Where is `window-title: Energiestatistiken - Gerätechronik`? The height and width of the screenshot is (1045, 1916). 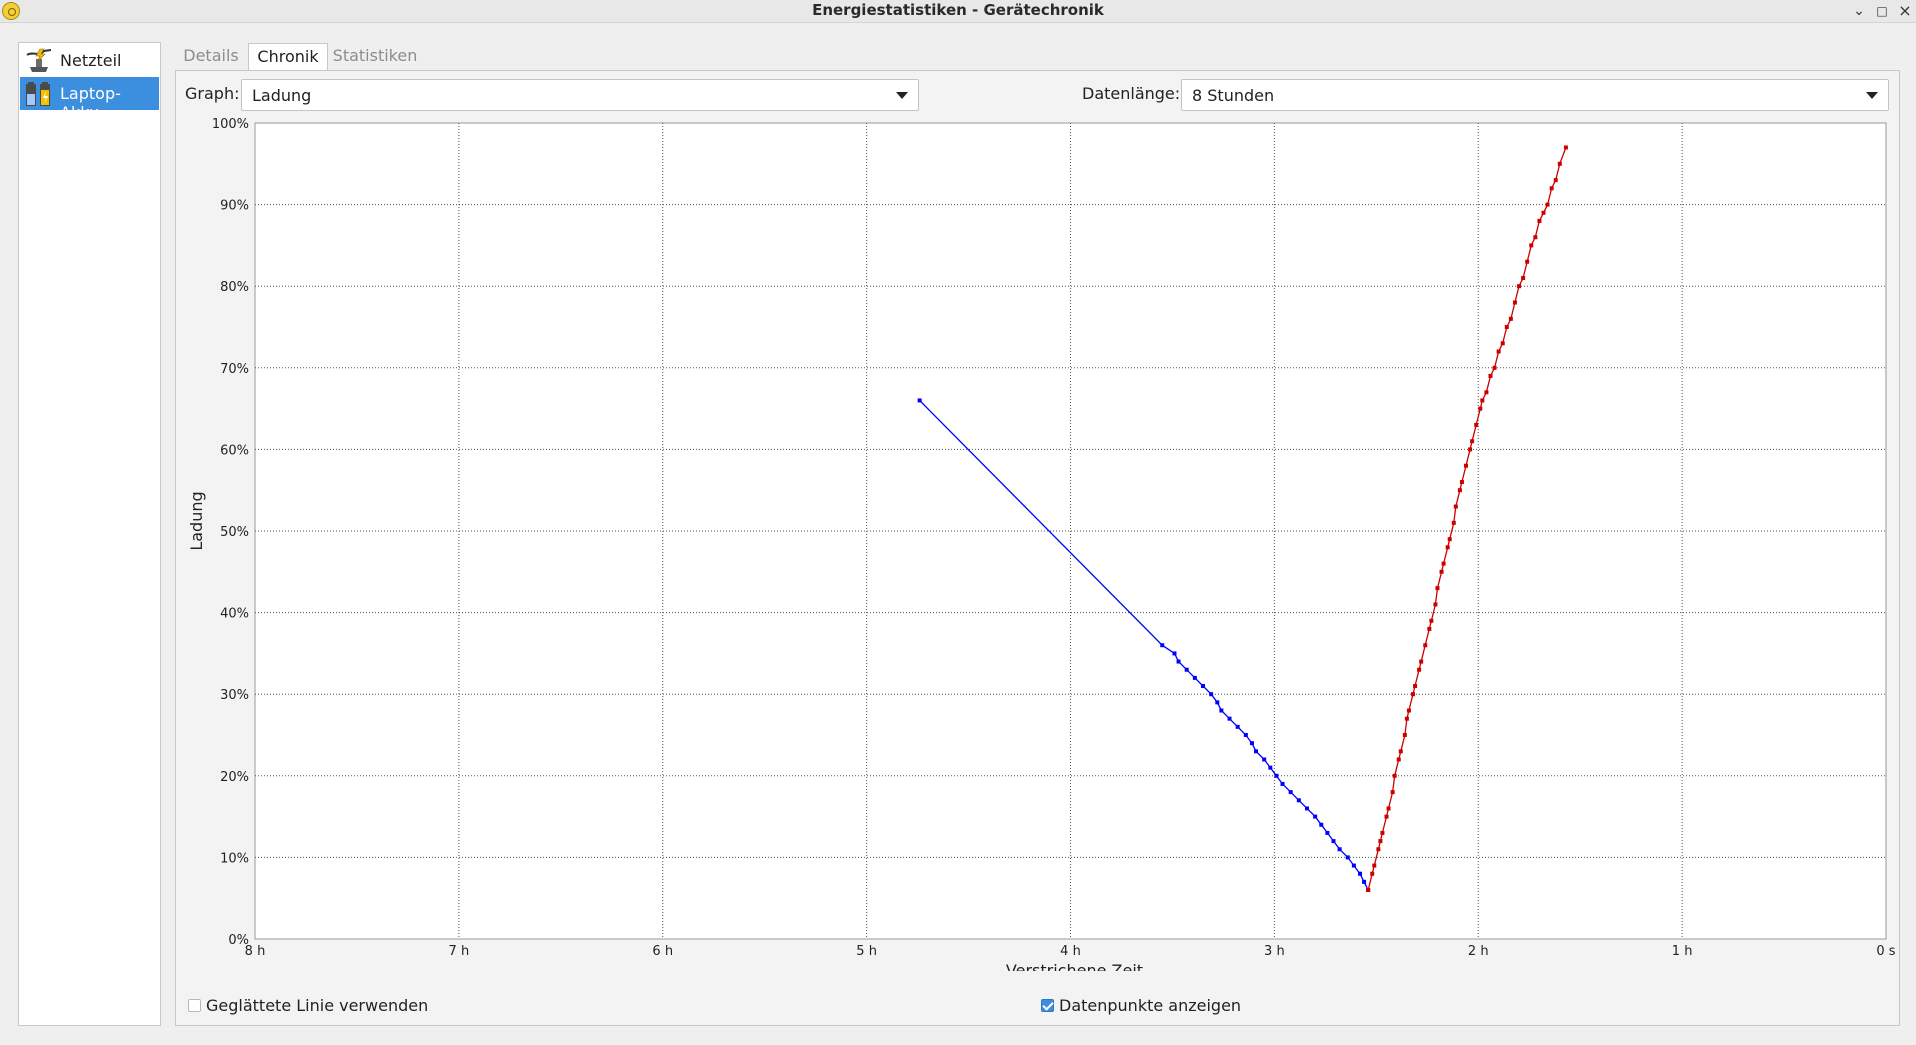 window-title: Energiestatistiken - Gerätechronik is located at coordinates (958, 10).